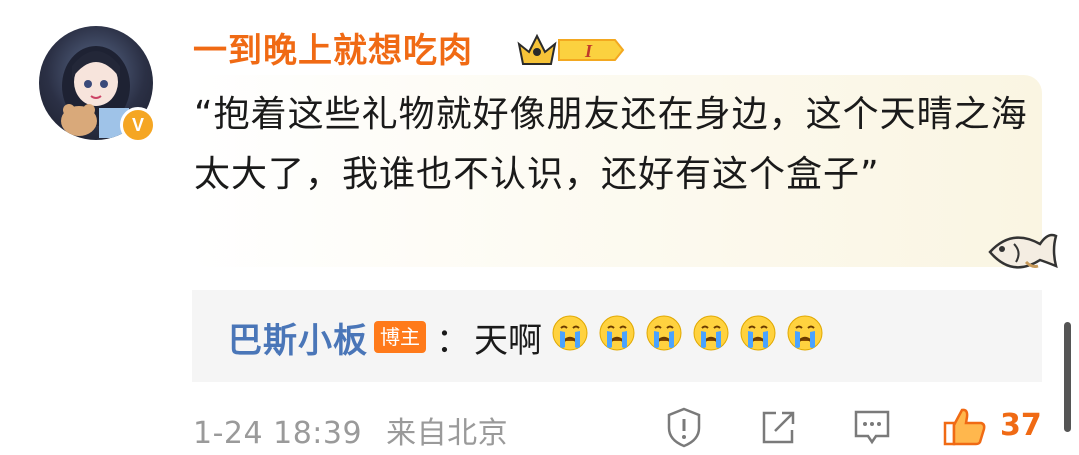  I want to click on svg-text: I, so click(588, 51).